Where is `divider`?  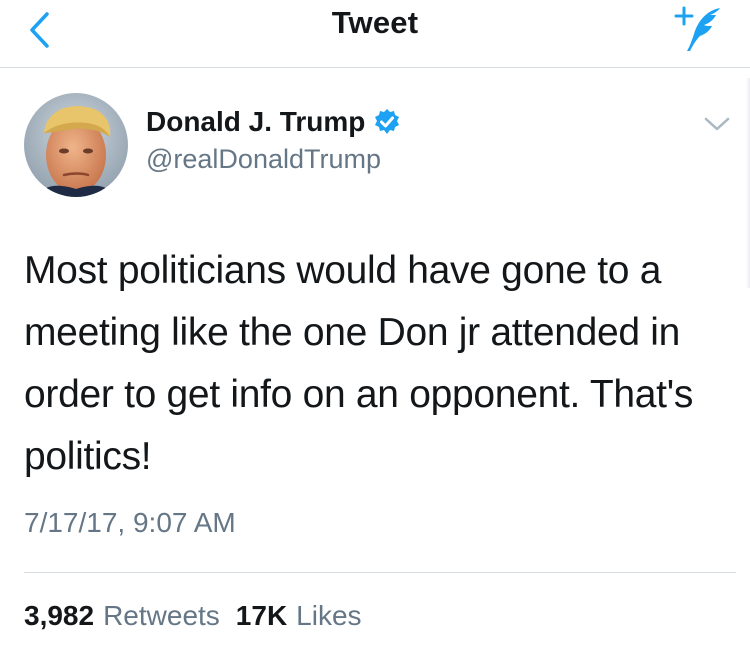 divider is located at coordinates (380, 572).